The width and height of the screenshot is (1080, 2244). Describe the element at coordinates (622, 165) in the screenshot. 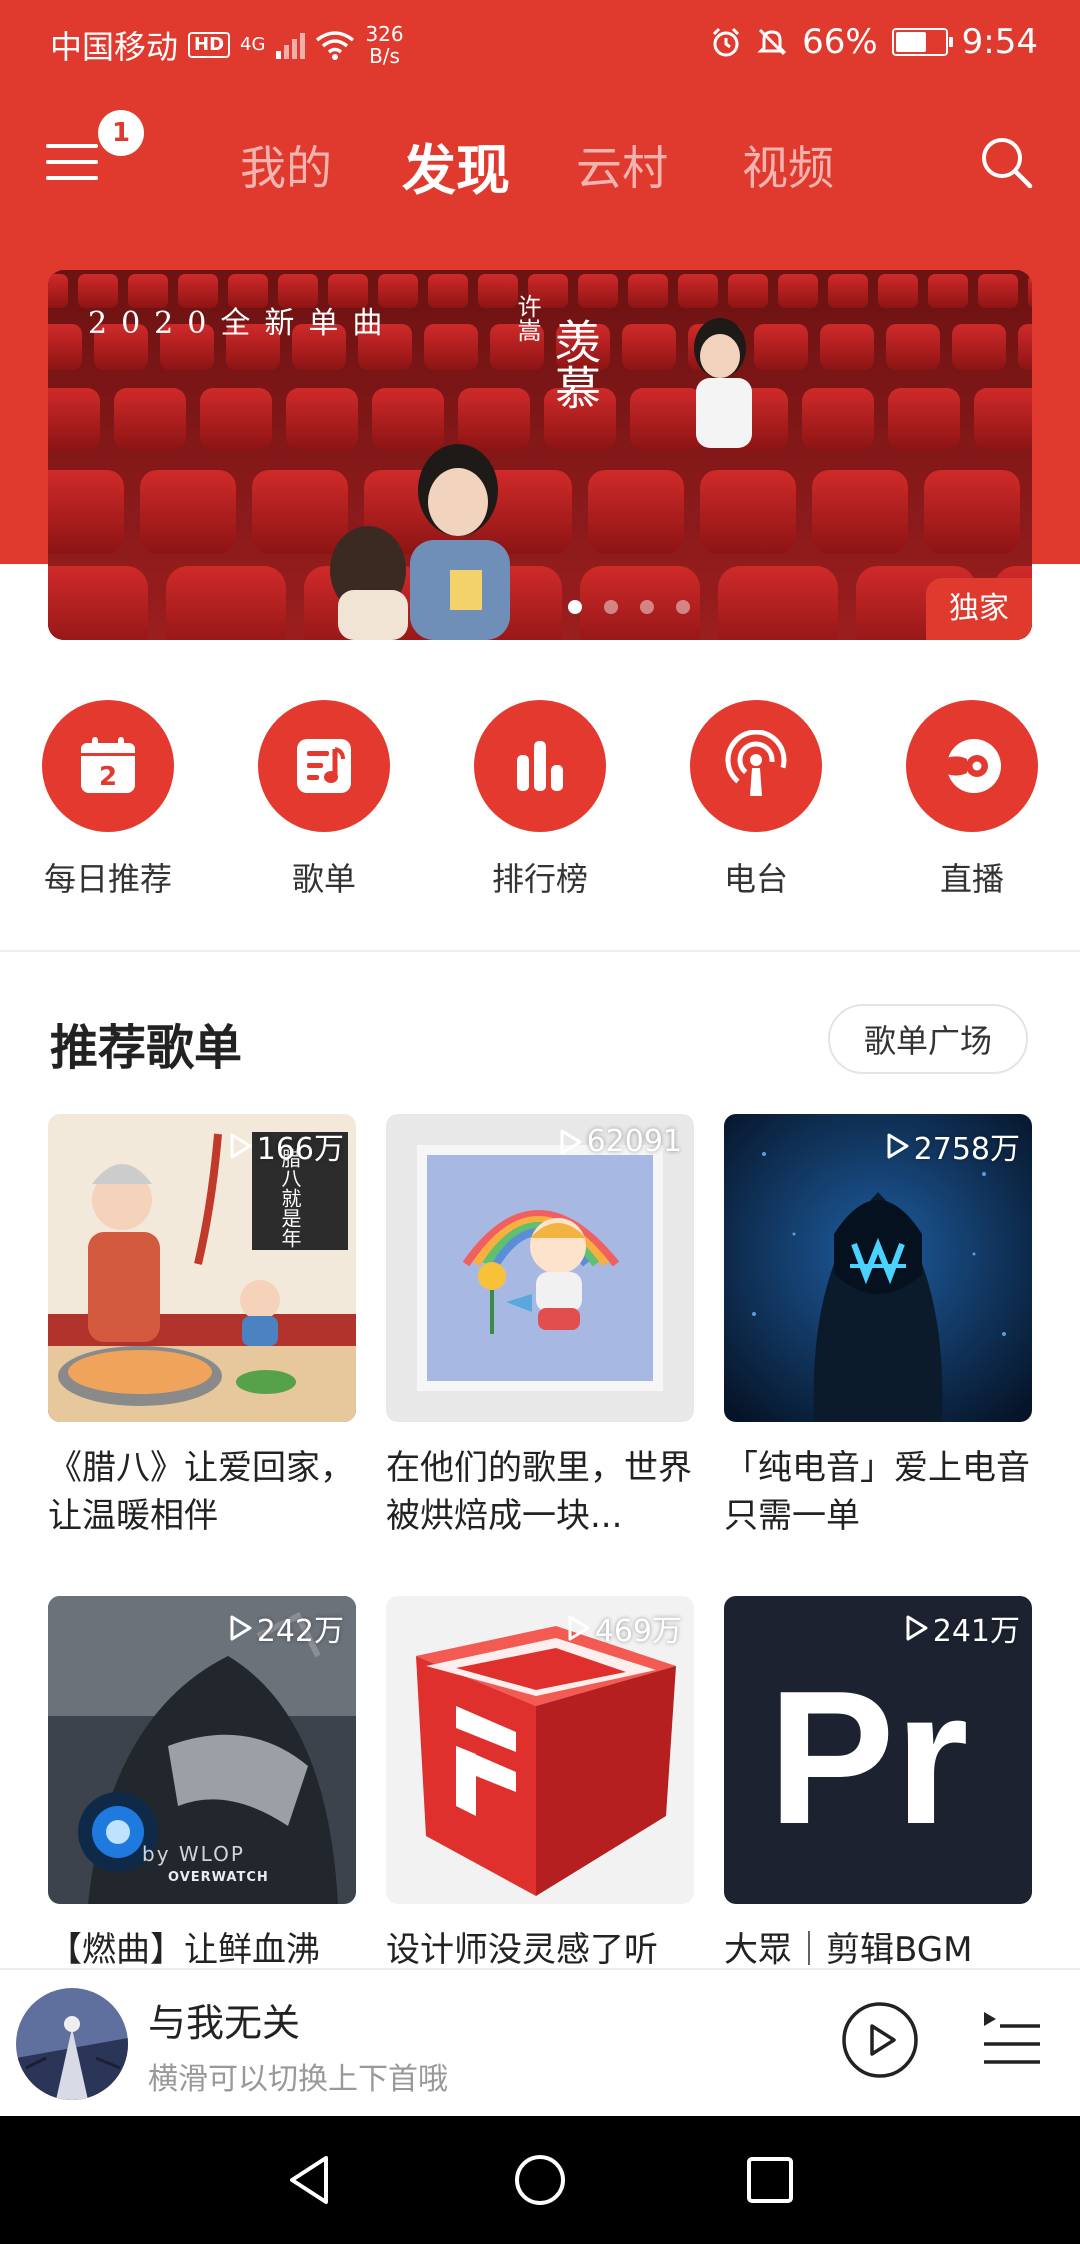

I see `tab-cloud-village: 云村` at that location.